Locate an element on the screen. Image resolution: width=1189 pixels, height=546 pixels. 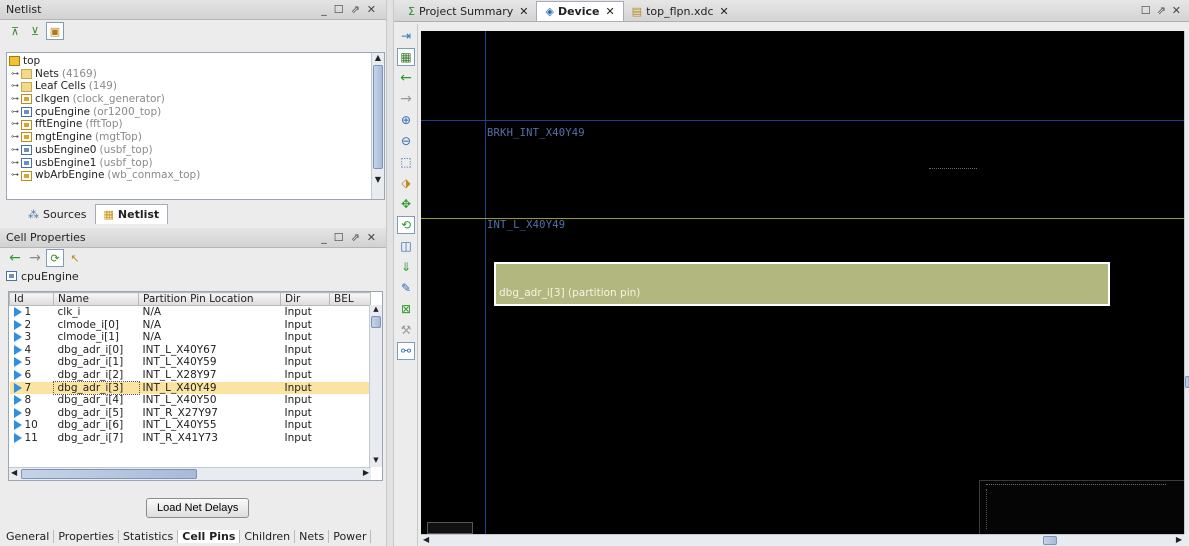
forward-arrow-icon: → is located at coordinates (406, 99).